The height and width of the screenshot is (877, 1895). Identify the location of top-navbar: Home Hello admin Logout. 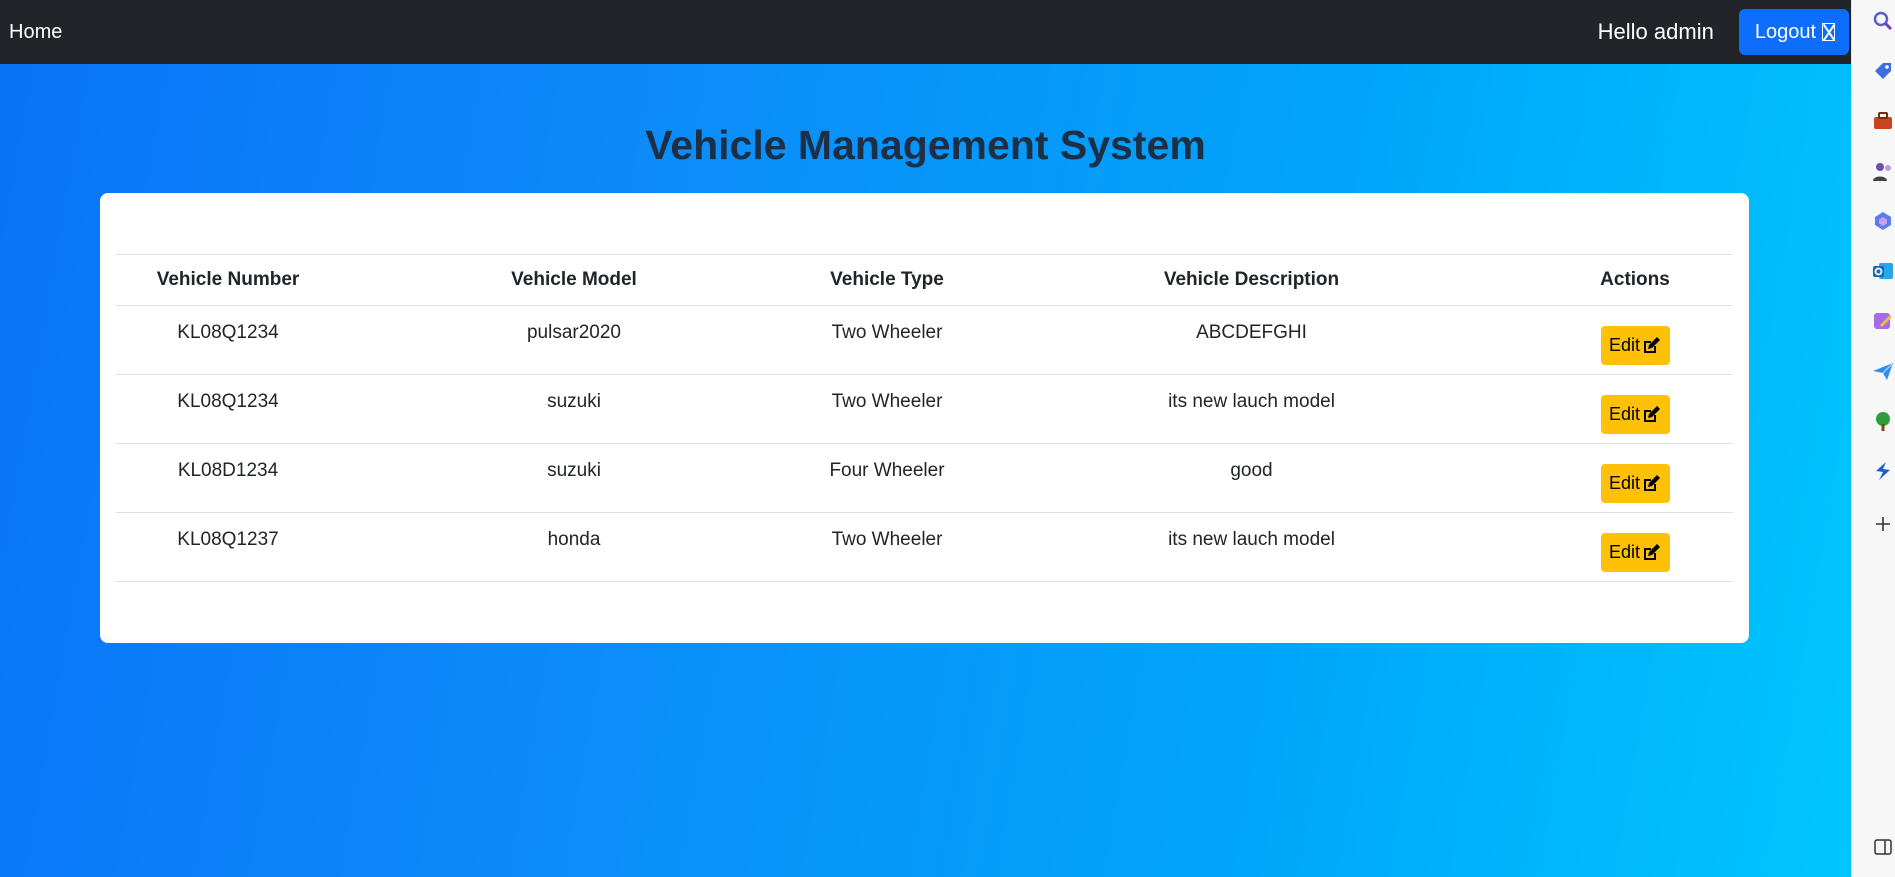
(925, 32).